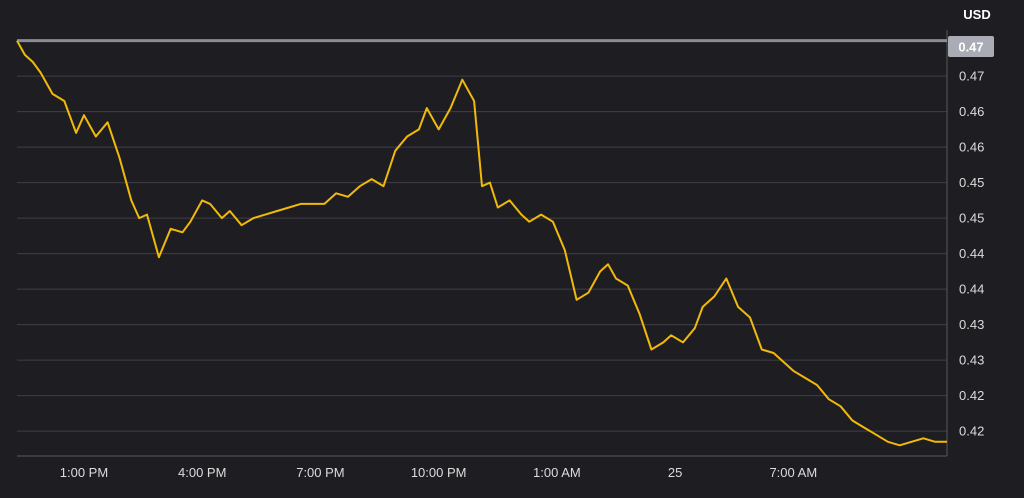 This screenshot has height=498, width=1024. Describe the element at coordinates (976, 14) in the screenshot. I see `unit-label: USD` at that location.